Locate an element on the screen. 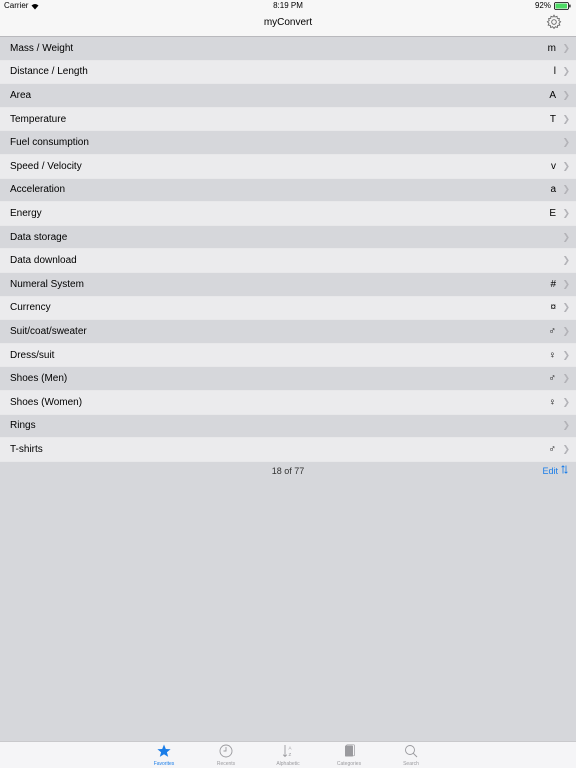  list-item-label: Area is located at coordinates (21, 95).